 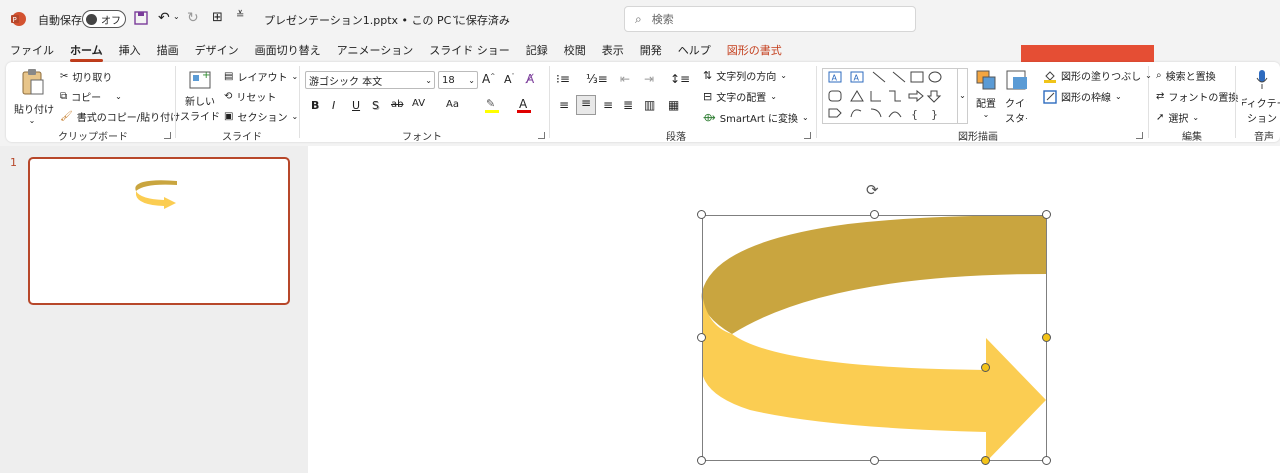 I want to click on tab-transitions: 画面切り替え, so click(x=288, y=51).